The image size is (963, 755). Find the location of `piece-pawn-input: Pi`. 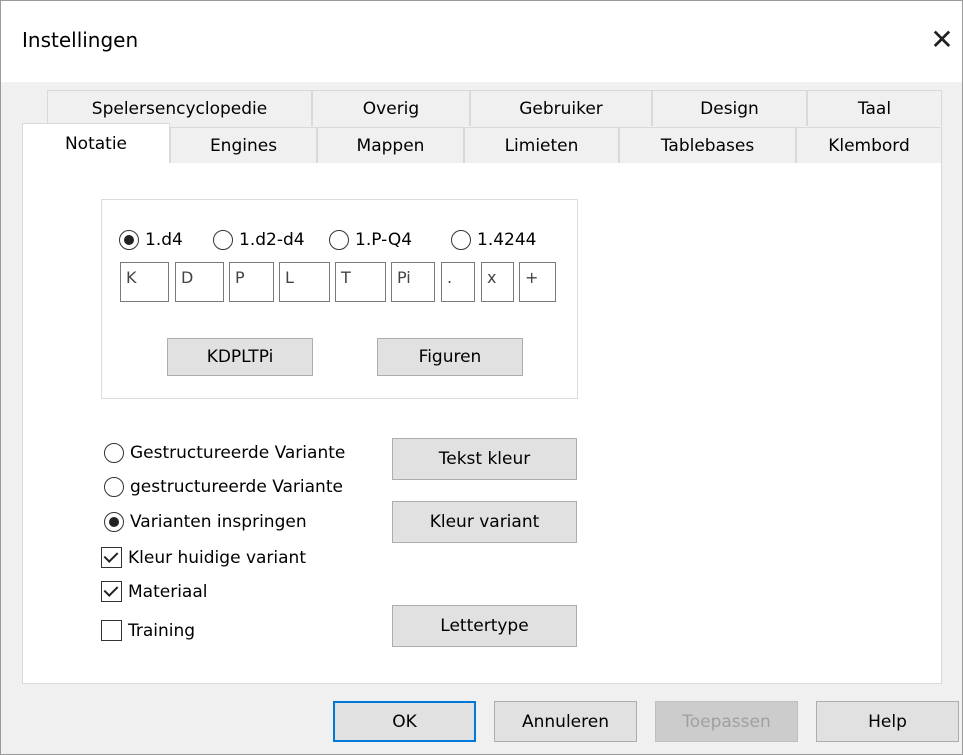

piece-pawn-input: Pi is located at coordinates (413, 282).